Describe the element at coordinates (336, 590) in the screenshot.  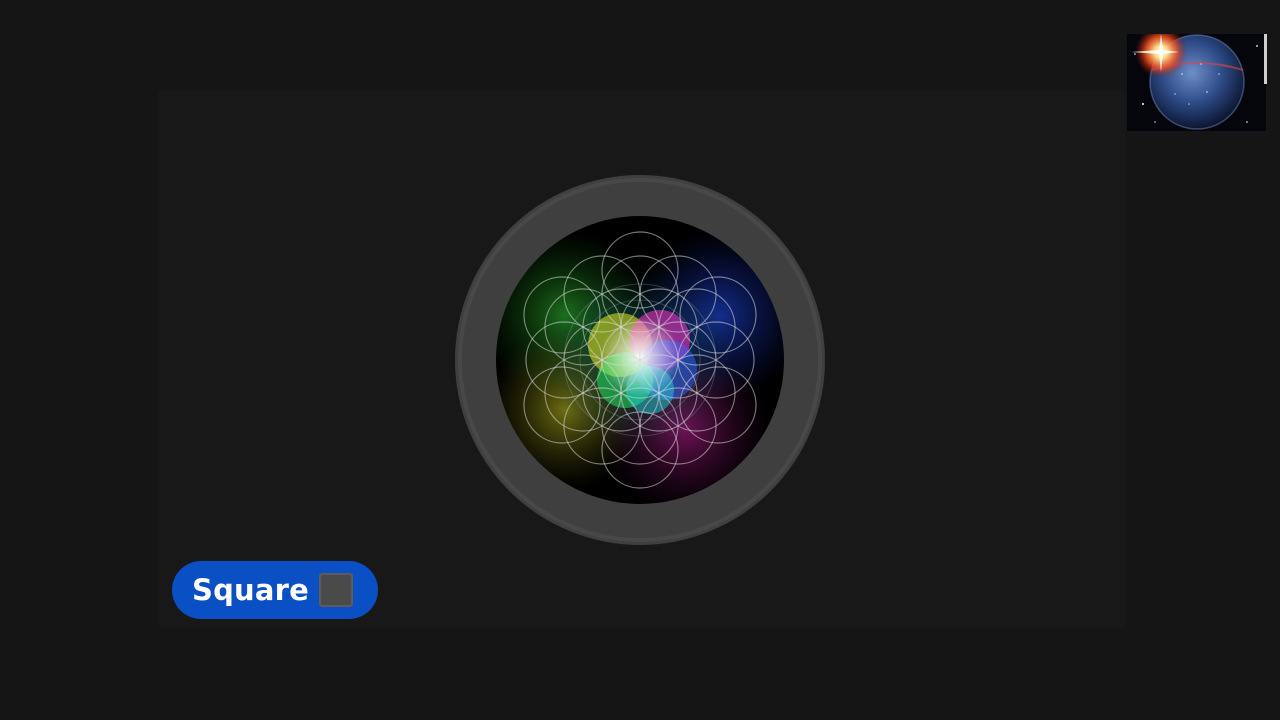
I see `black-square-icon` at that location.